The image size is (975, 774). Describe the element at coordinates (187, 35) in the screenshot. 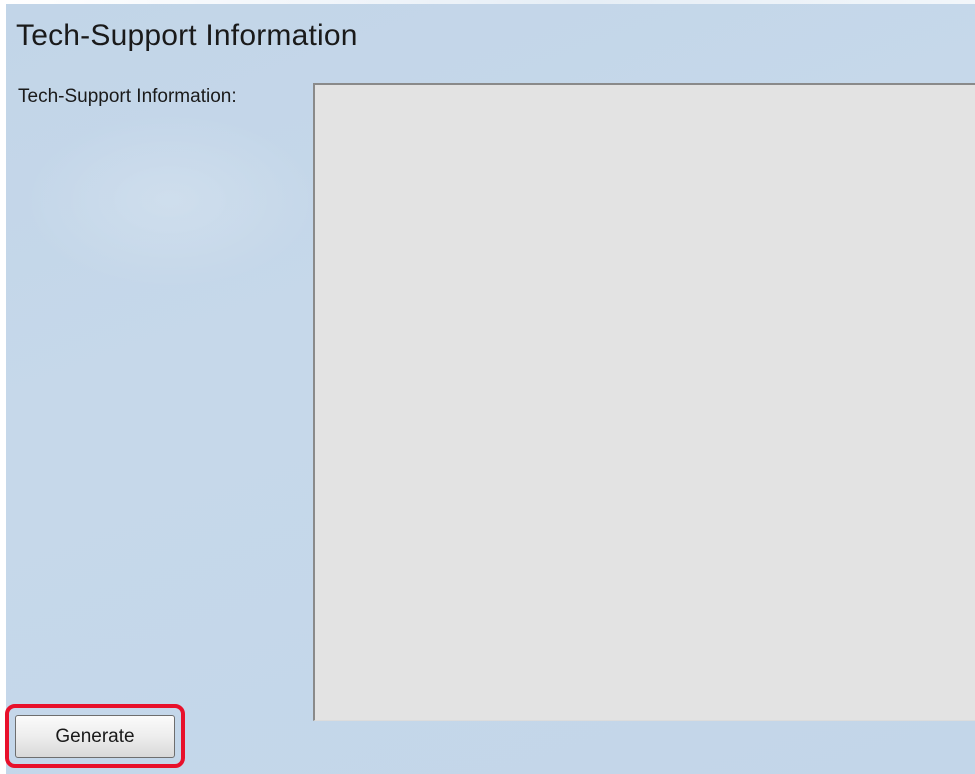

I see `page-title: Tech-Support Information` at that location.